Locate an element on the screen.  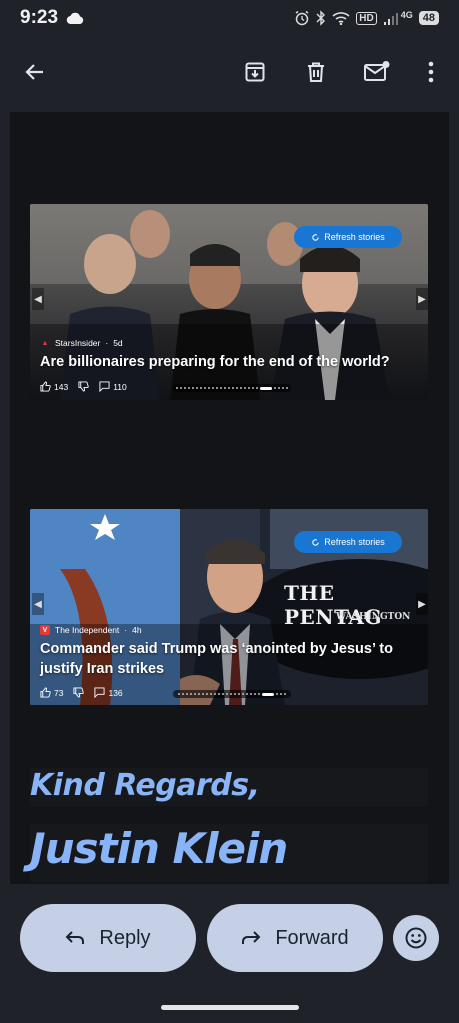
home-indicator is located at coordinates (230, 1007).